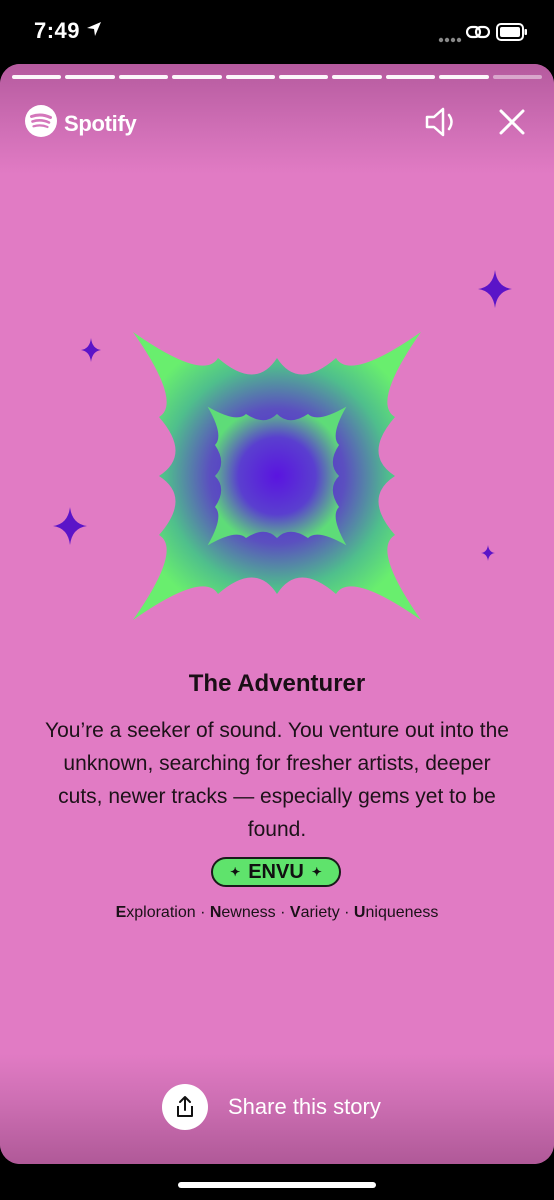 The width and height of the screenshot is (554, 1200). I want to click on persona-title: The Adventurer, so click(277, 683).